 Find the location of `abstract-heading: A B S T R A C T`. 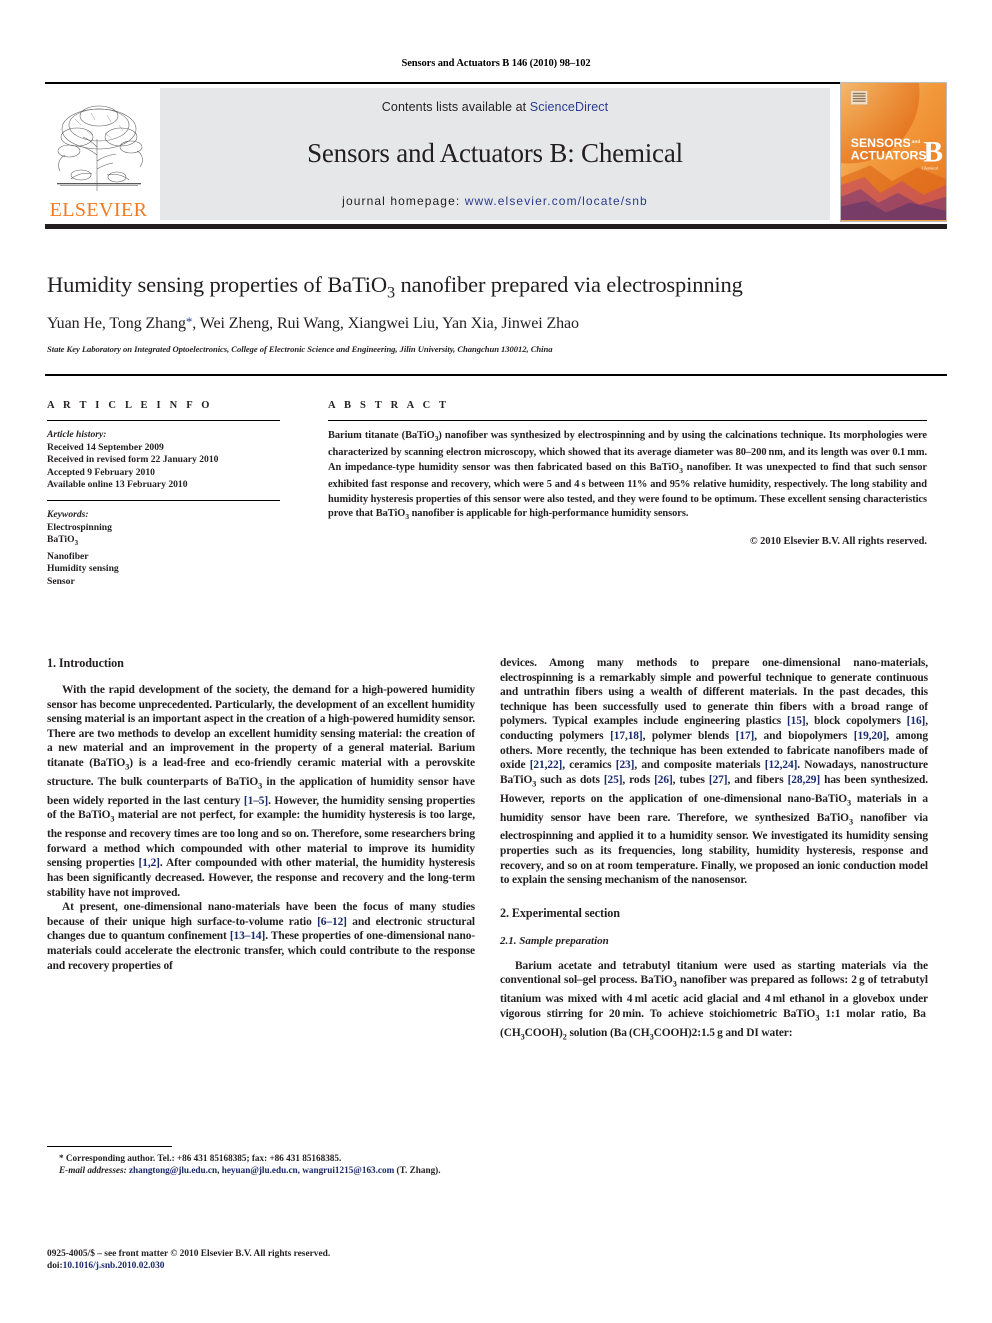

abstract-heading: A B S T R A C T is located at coordinates (389, 405).